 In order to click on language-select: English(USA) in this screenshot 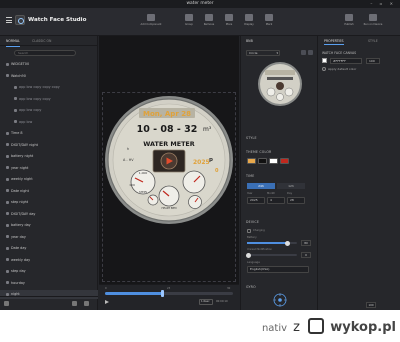, I will do `click(278, 269)`.